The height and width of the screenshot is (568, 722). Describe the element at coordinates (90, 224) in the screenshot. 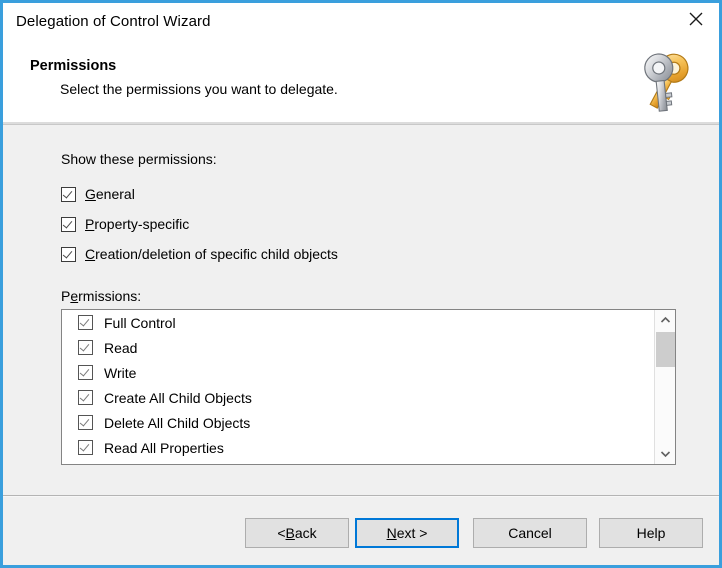

I see `accel-char: P` at that location.